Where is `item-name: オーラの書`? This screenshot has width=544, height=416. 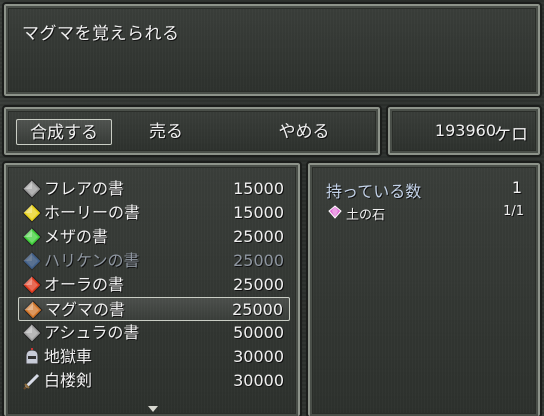
item-name: オーラの書 is located at coordinates (84, 284).